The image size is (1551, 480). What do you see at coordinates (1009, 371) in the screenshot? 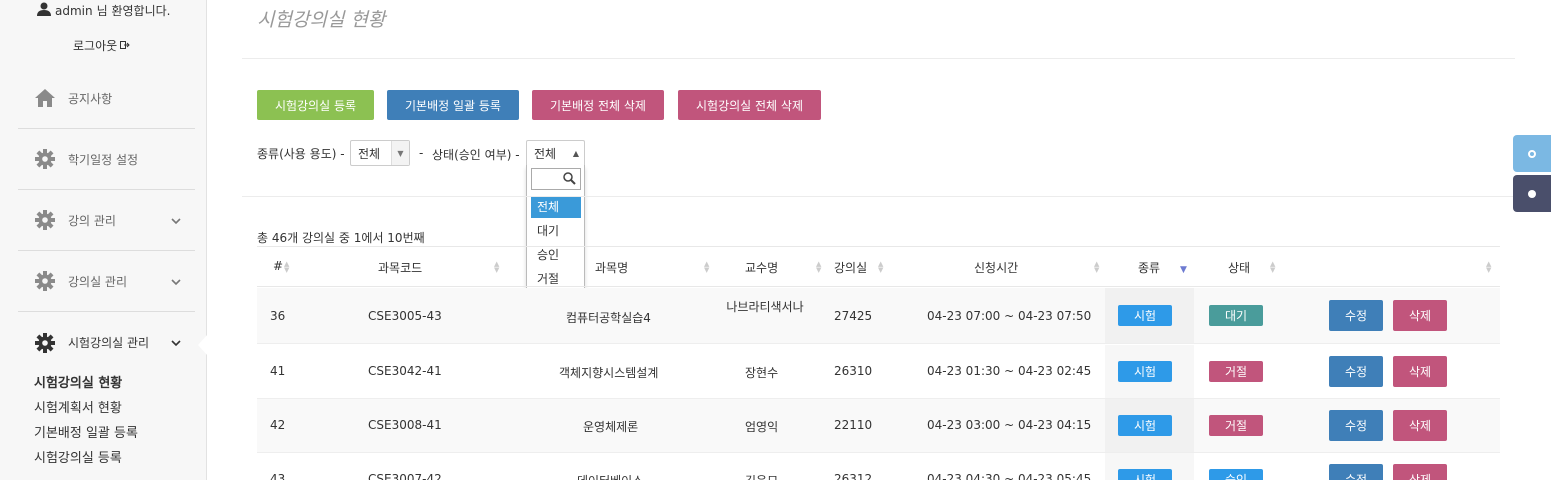
I see `cell-time: 04-23 01:30 ~ 04-23 02:45` at bounding box center [1009, 371].